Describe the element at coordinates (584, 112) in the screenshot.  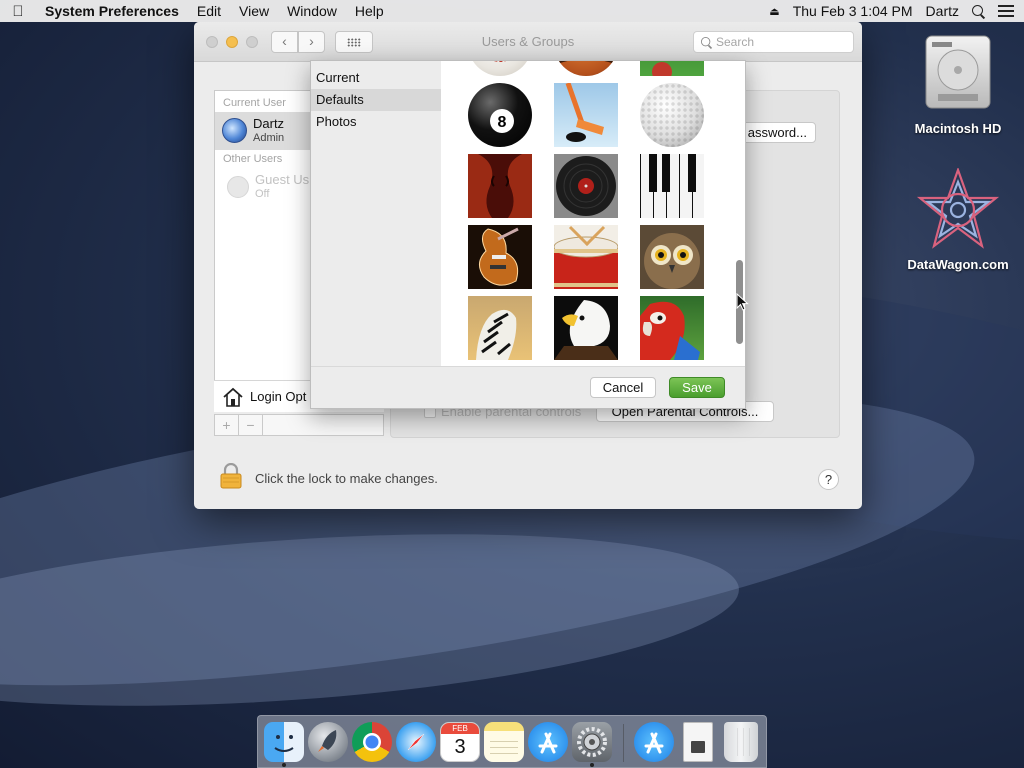
I see `hockey-stick-icon` at that location.